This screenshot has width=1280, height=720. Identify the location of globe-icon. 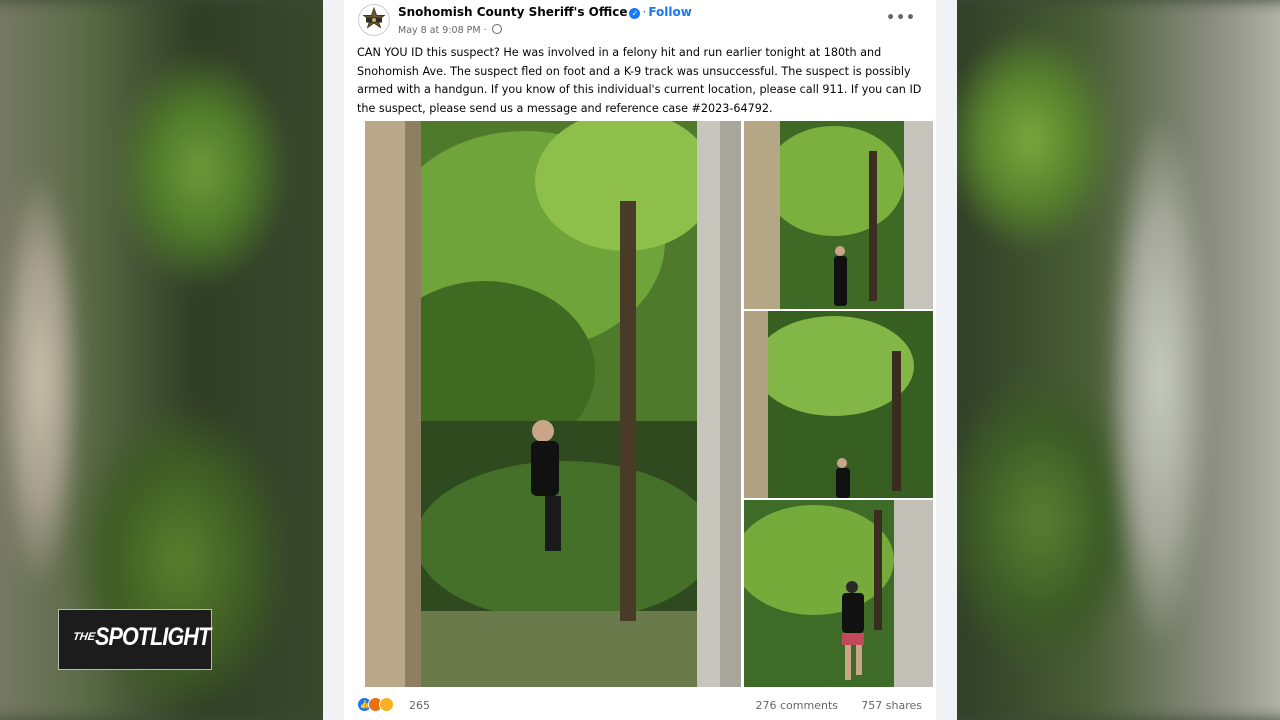
(496, 29).